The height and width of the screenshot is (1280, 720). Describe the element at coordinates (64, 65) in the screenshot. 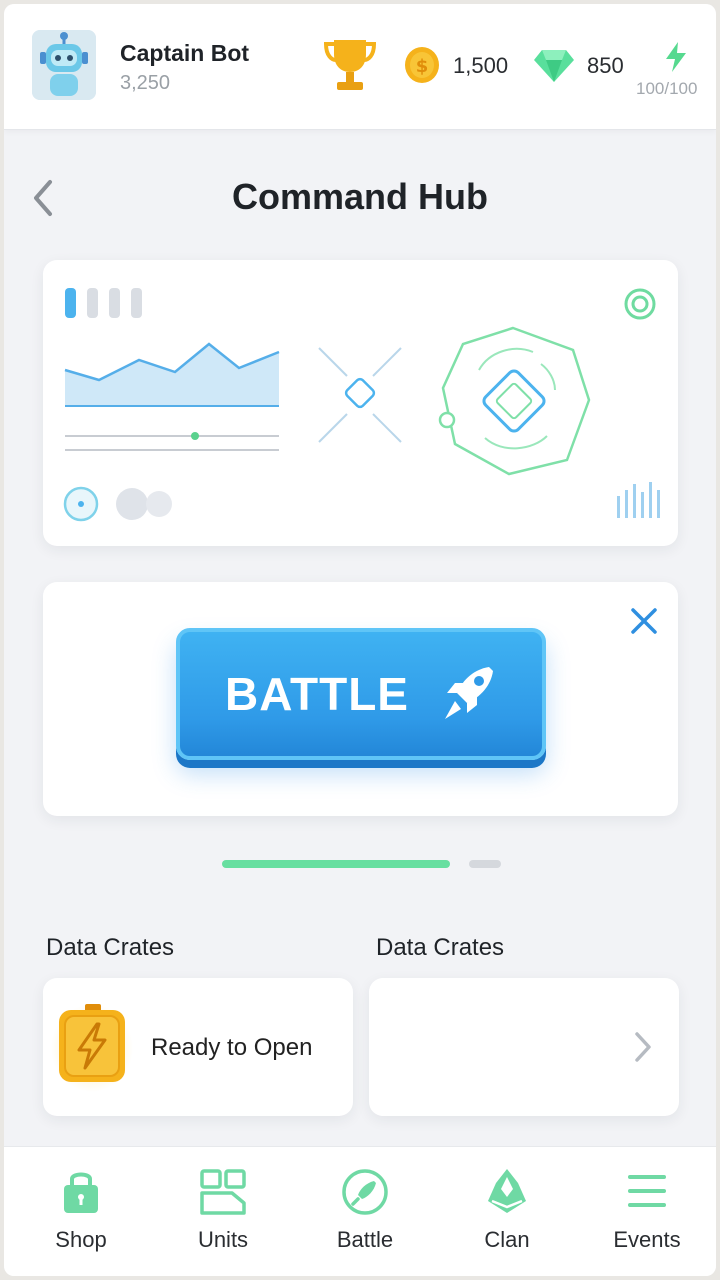

I see `robot-avatar-icon` at that location.